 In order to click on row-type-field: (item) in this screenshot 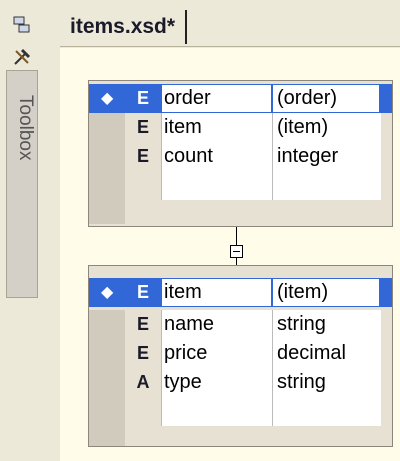, I will do `click(326, 127)`.